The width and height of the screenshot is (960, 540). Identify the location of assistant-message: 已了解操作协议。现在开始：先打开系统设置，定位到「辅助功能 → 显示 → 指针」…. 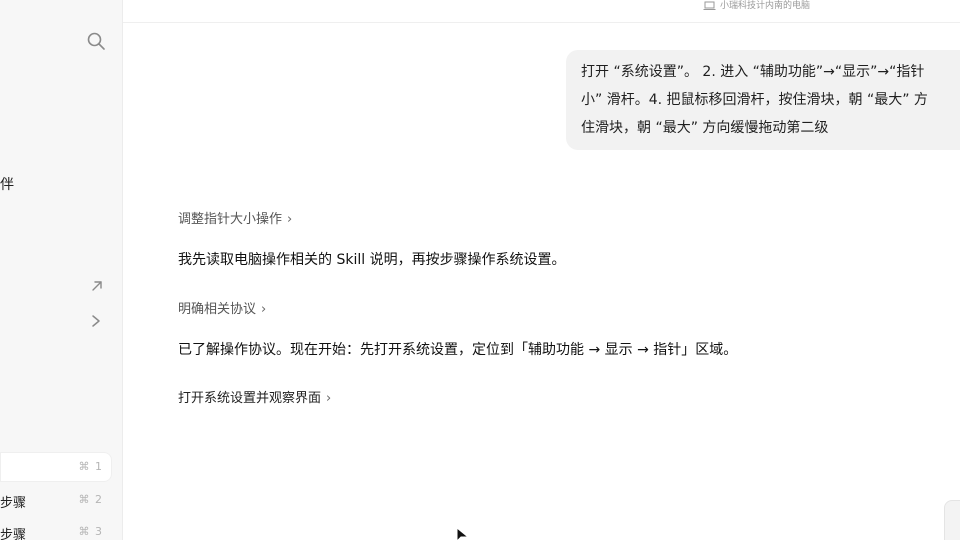
(458, 350).